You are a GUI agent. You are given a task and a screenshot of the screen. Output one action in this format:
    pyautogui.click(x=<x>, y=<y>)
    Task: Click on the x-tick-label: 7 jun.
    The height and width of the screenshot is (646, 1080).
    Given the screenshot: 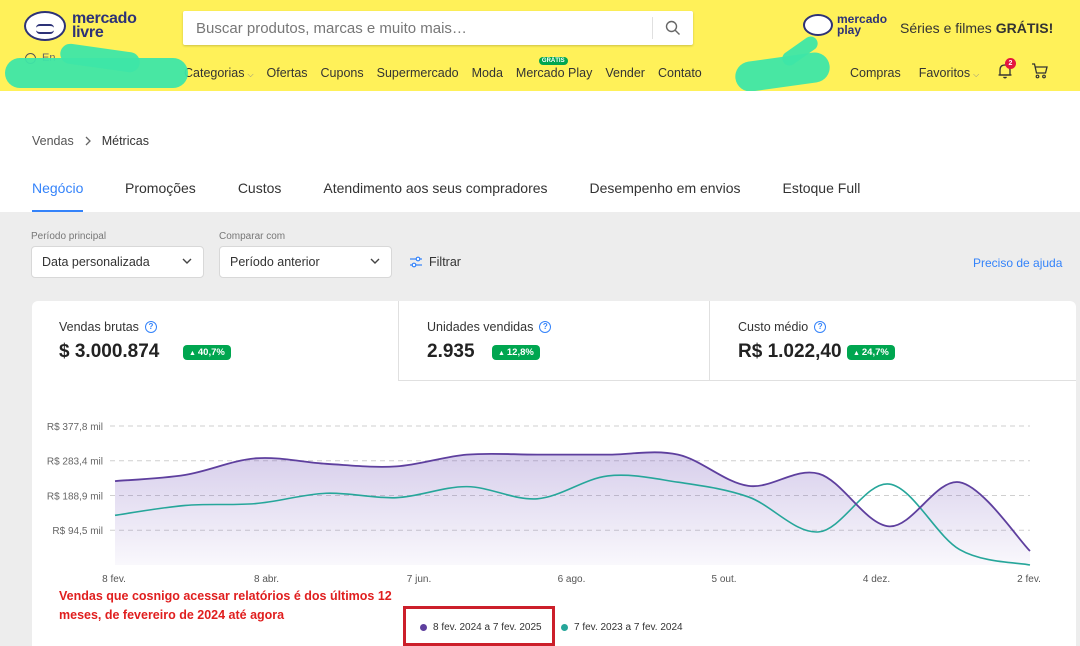 What is the action you would take?
    pyautogui.click(x=419, y=579)
    